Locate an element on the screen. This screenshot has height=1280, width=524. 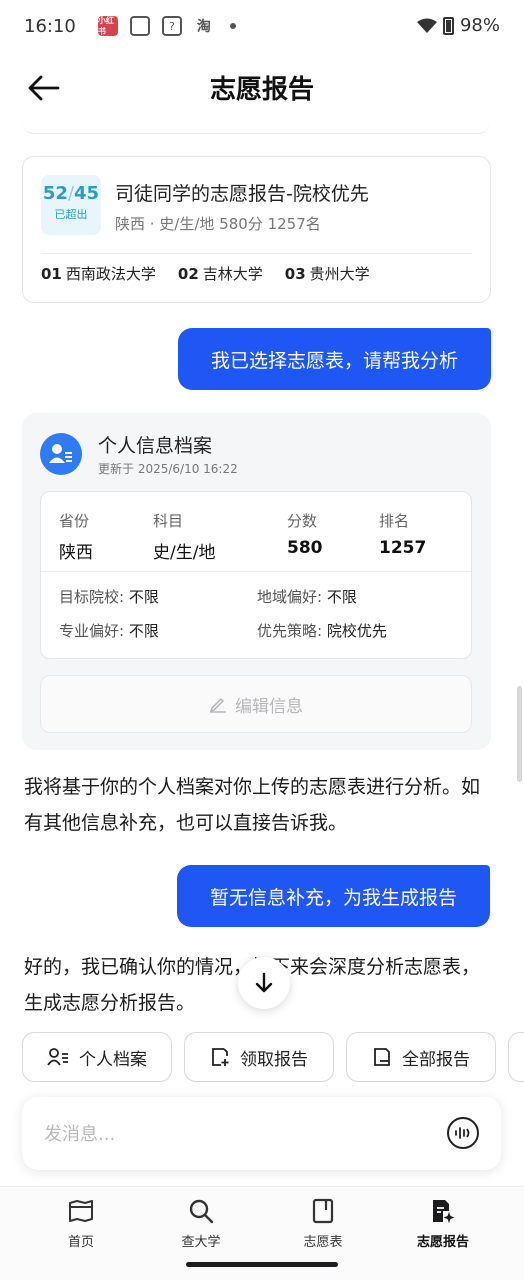
province-value: 陕西 is located at coordinates (76, 553).